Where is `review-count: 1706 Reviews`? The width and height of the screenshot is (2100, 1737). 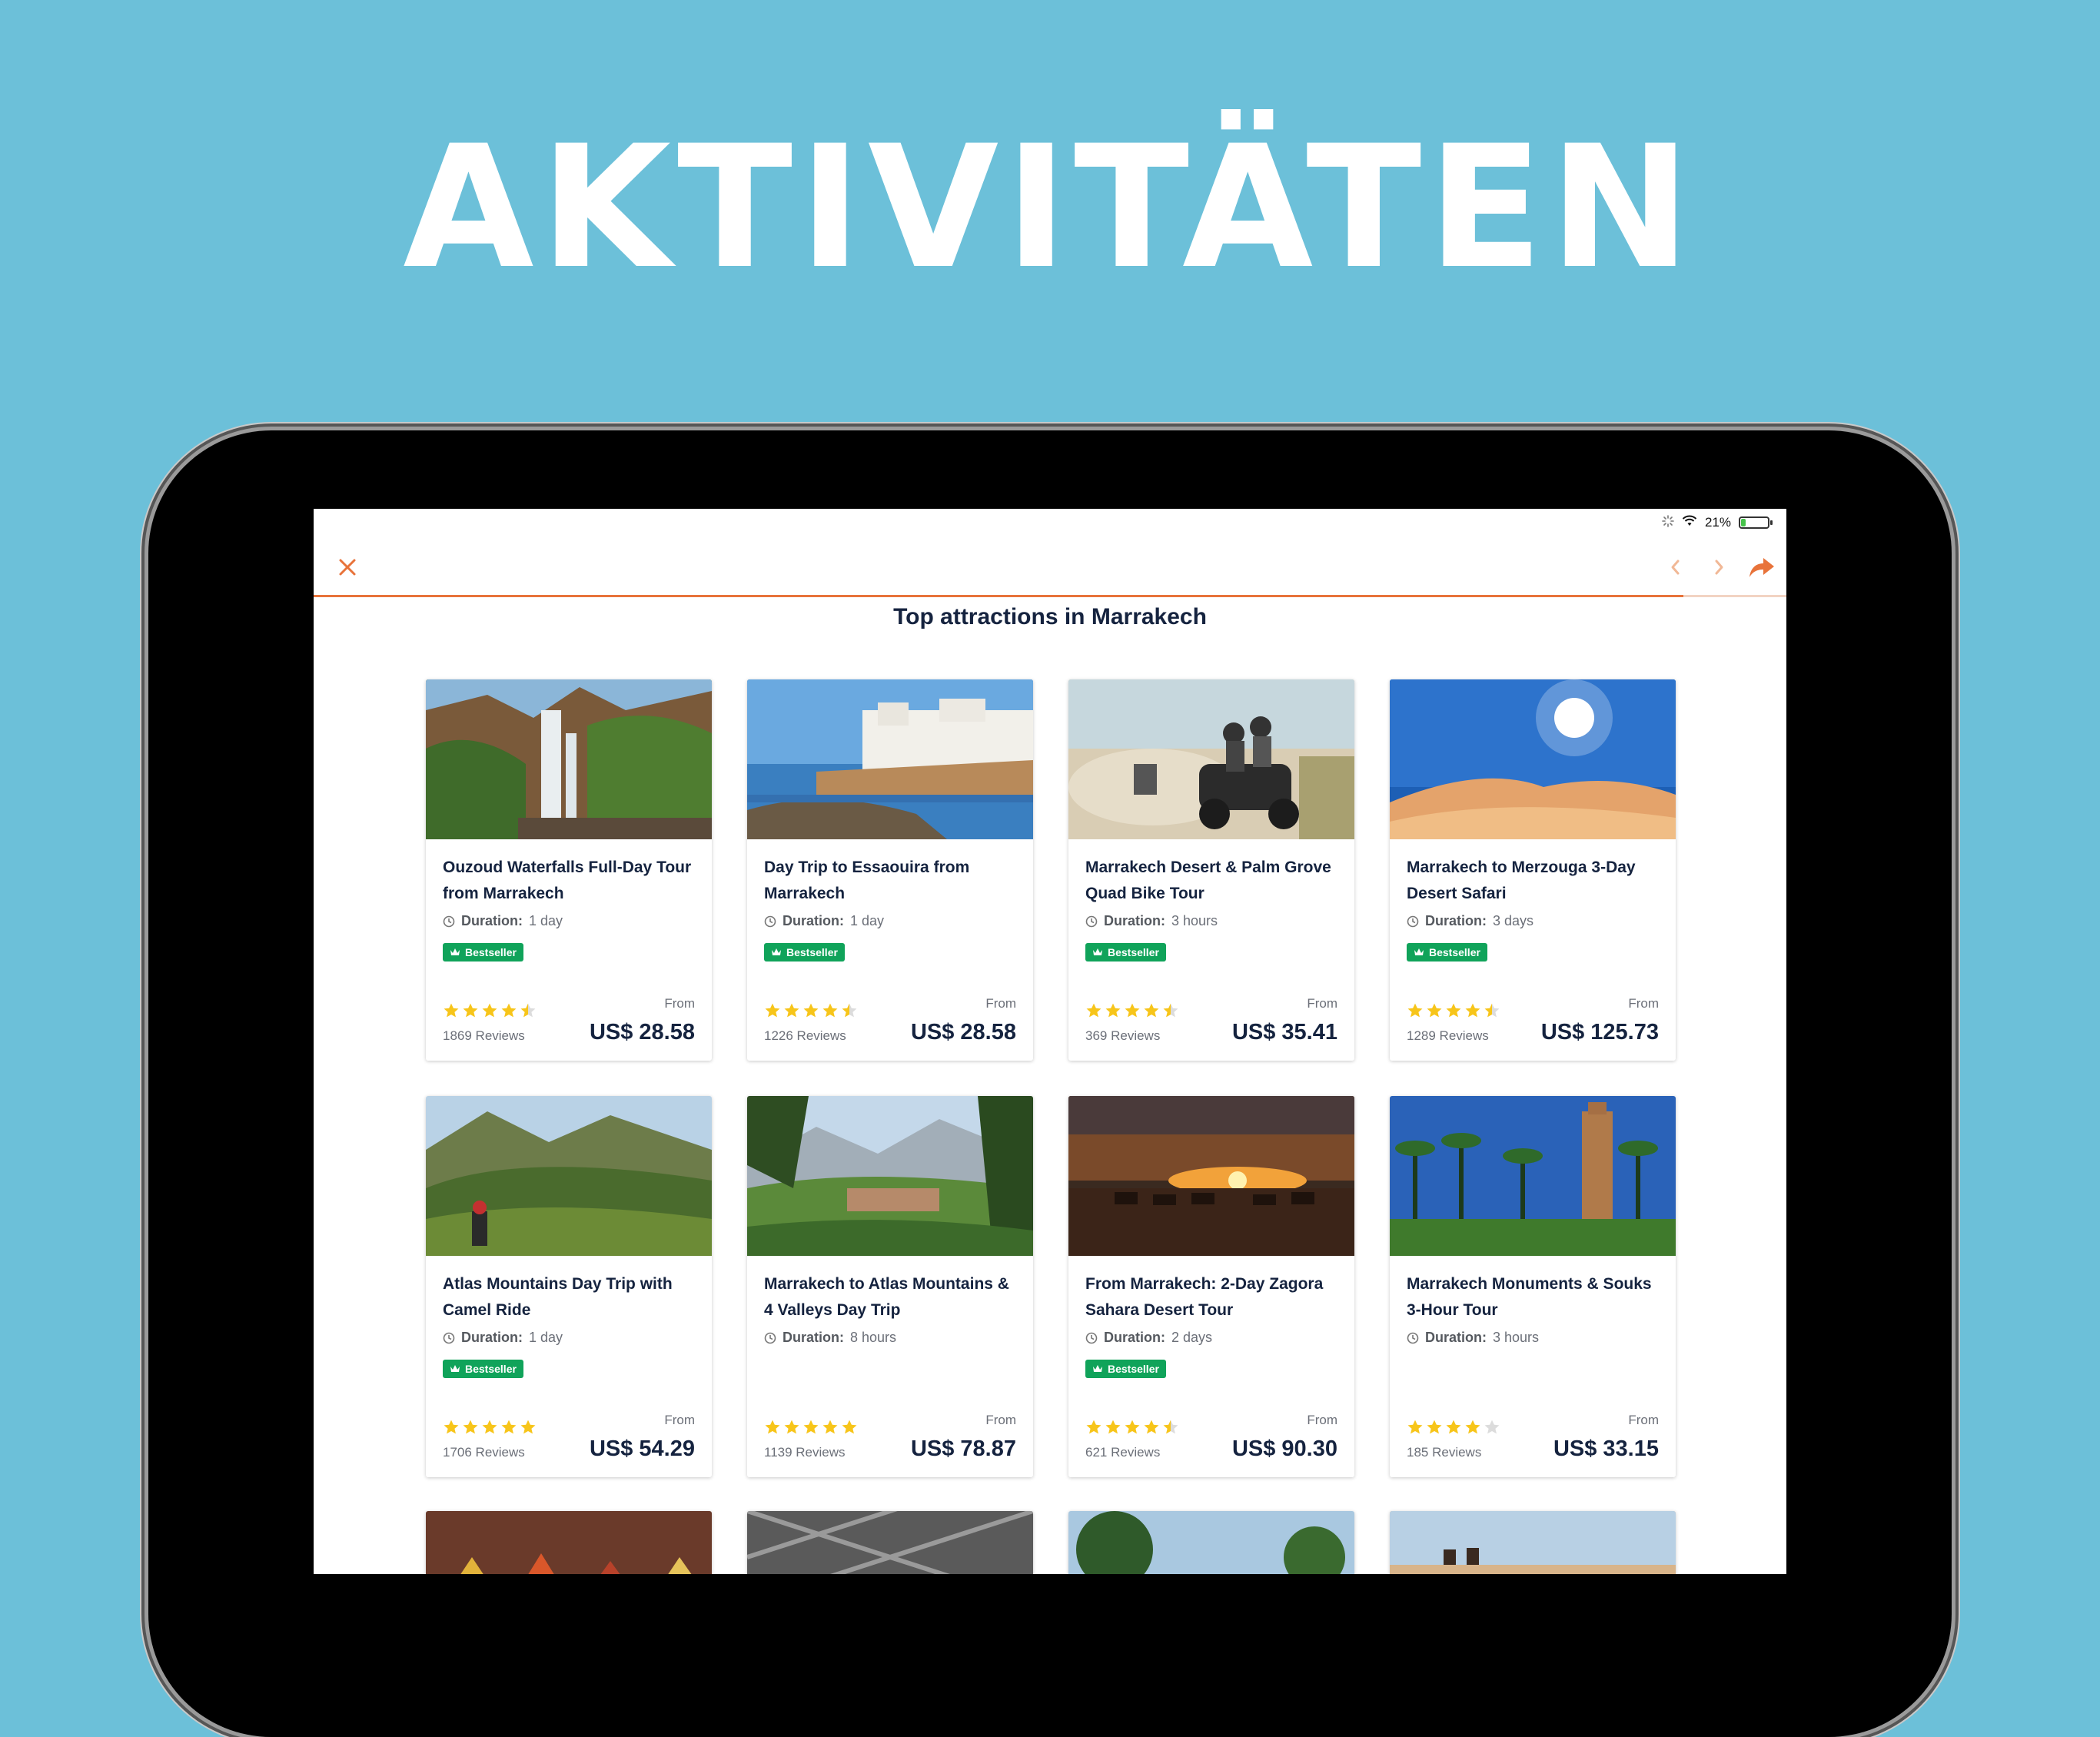
review-count: 1706 Reviews is located at coordinates (484, 1452).